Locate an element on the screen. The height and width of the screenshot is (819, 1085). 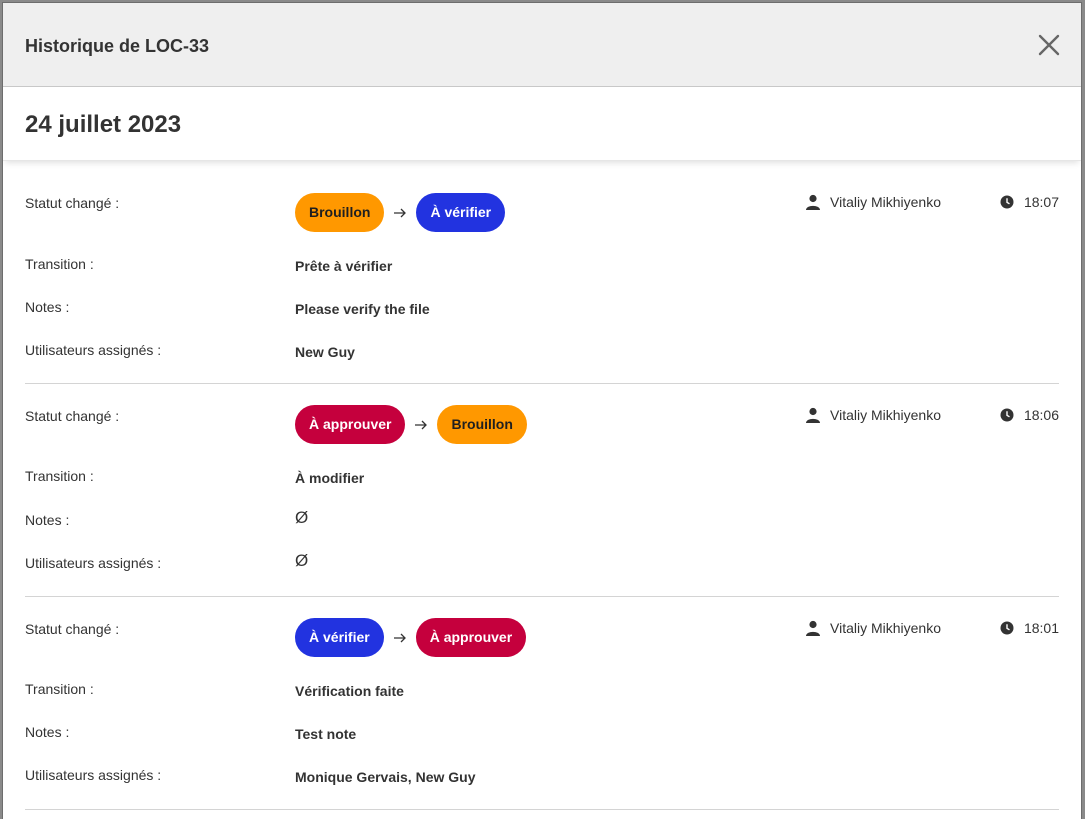
date-title: 24 juillet 2023 is located at coordinates (103, 124).